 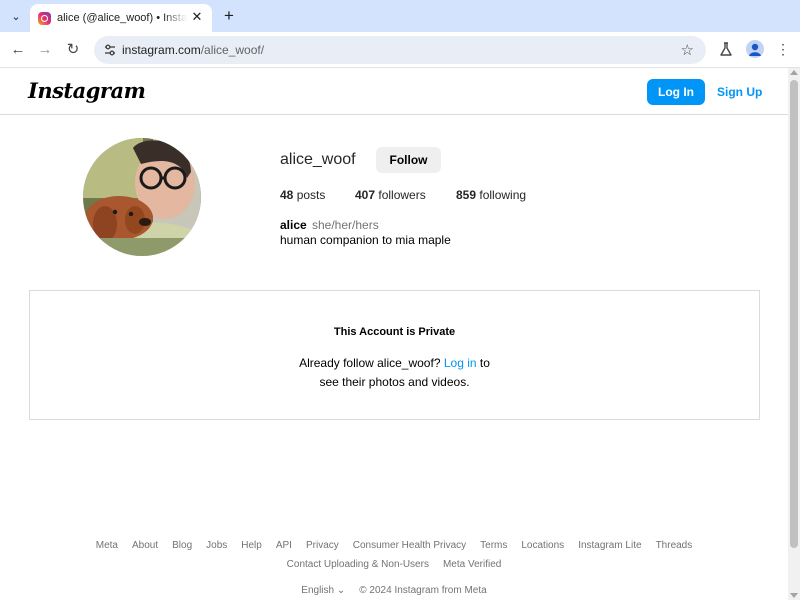 I want to click on following-label: following, so click(x=503, y=195).